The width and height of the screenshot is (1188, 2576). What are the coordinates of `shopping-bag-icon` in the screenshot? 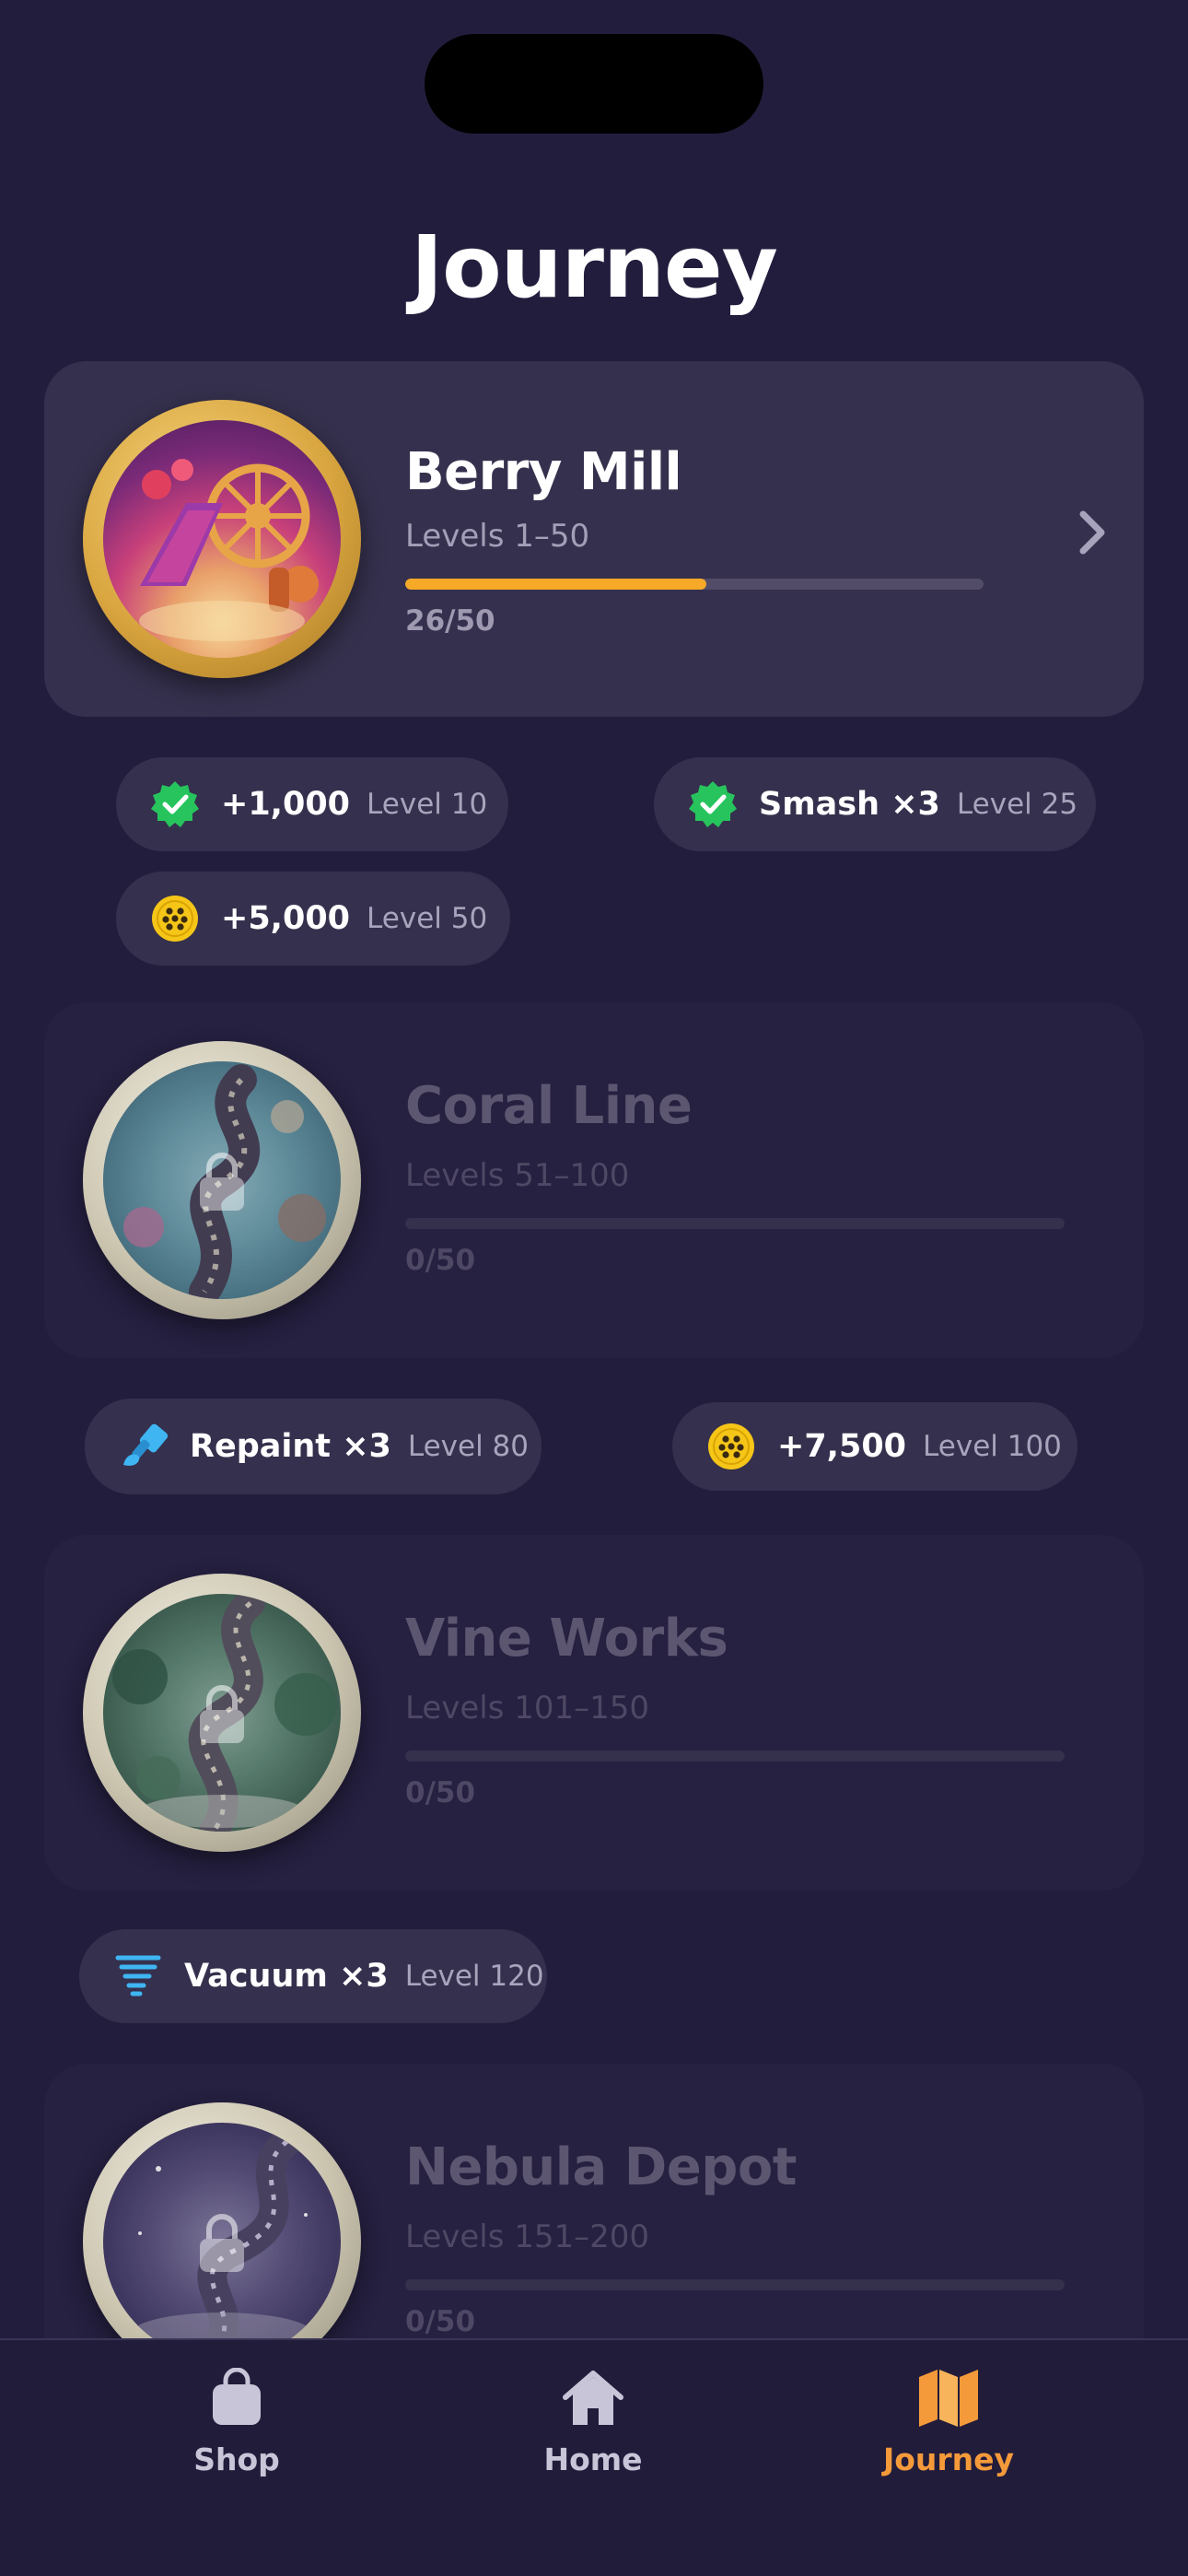 It's located at (237, 2396).